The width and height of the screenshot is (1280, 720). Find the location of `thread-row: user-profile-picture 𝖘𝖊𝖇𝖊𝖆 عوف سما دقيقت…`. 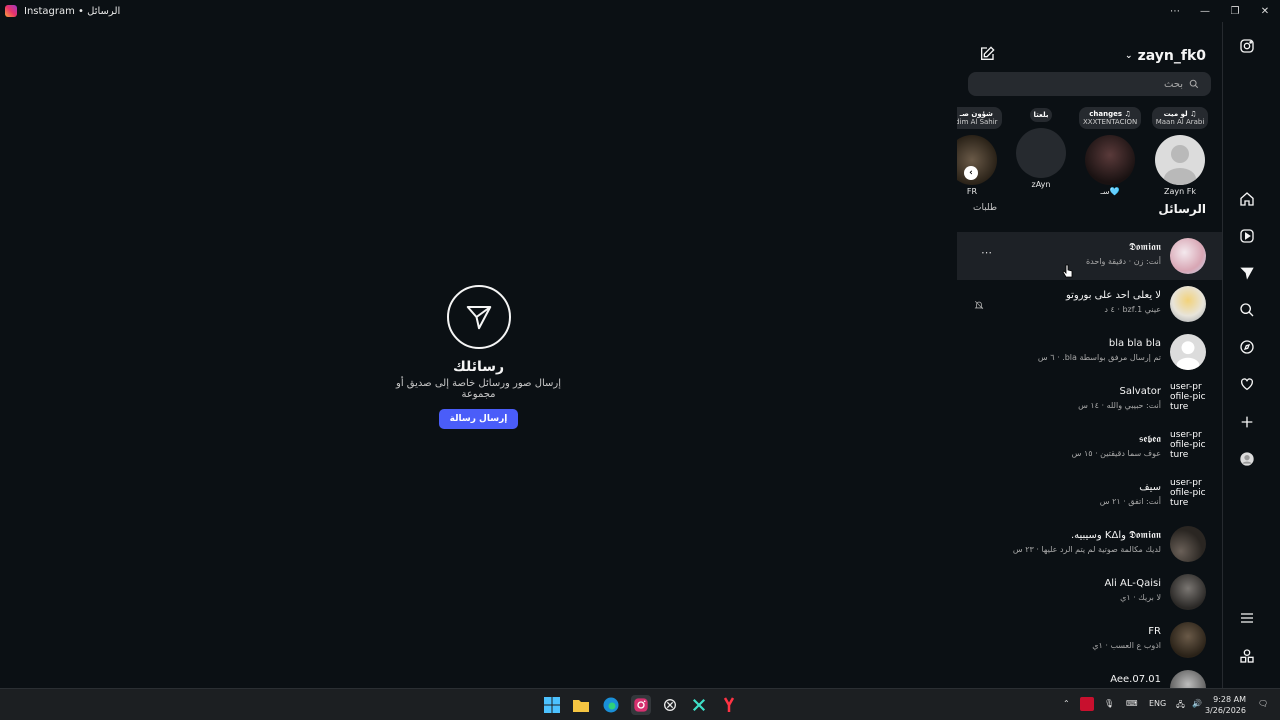

thread-row: user-profile-picture 𝖘𝖊𝖇𝖊𝖆 عوف سما دقيقت… is located at coordinates (1089, 448).